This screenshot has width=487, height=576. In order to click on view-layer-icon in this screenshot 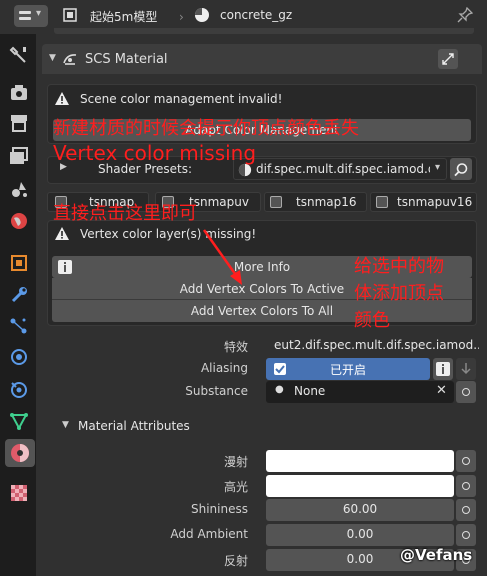, I will do `click(19, 155)`.